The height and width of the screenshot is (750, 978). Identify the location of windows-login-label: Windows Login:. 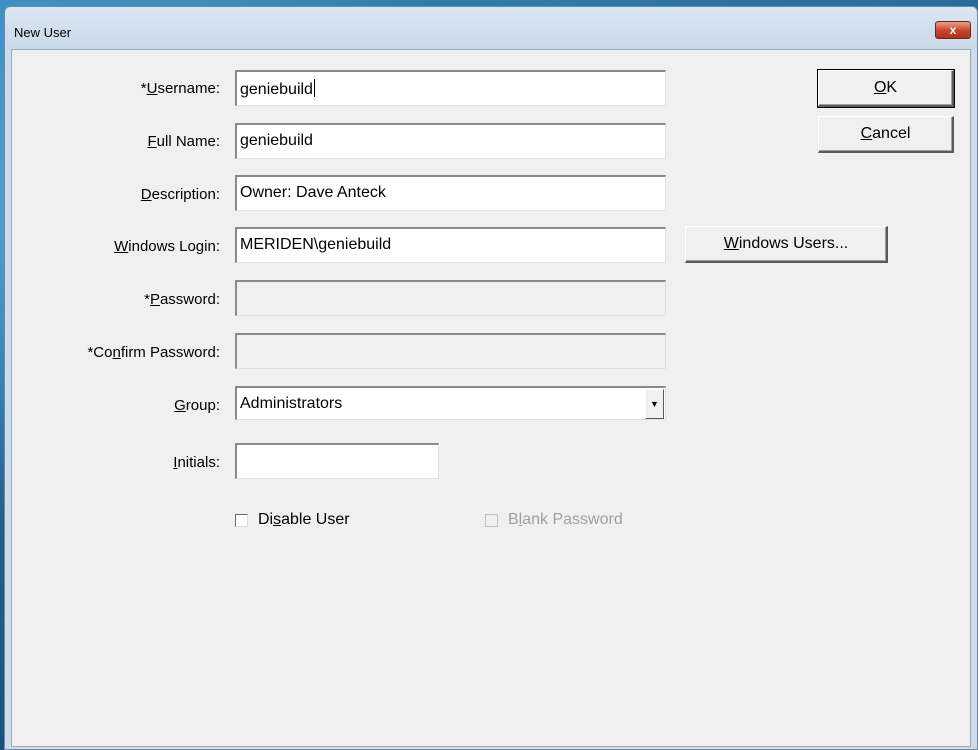
(167, 246).